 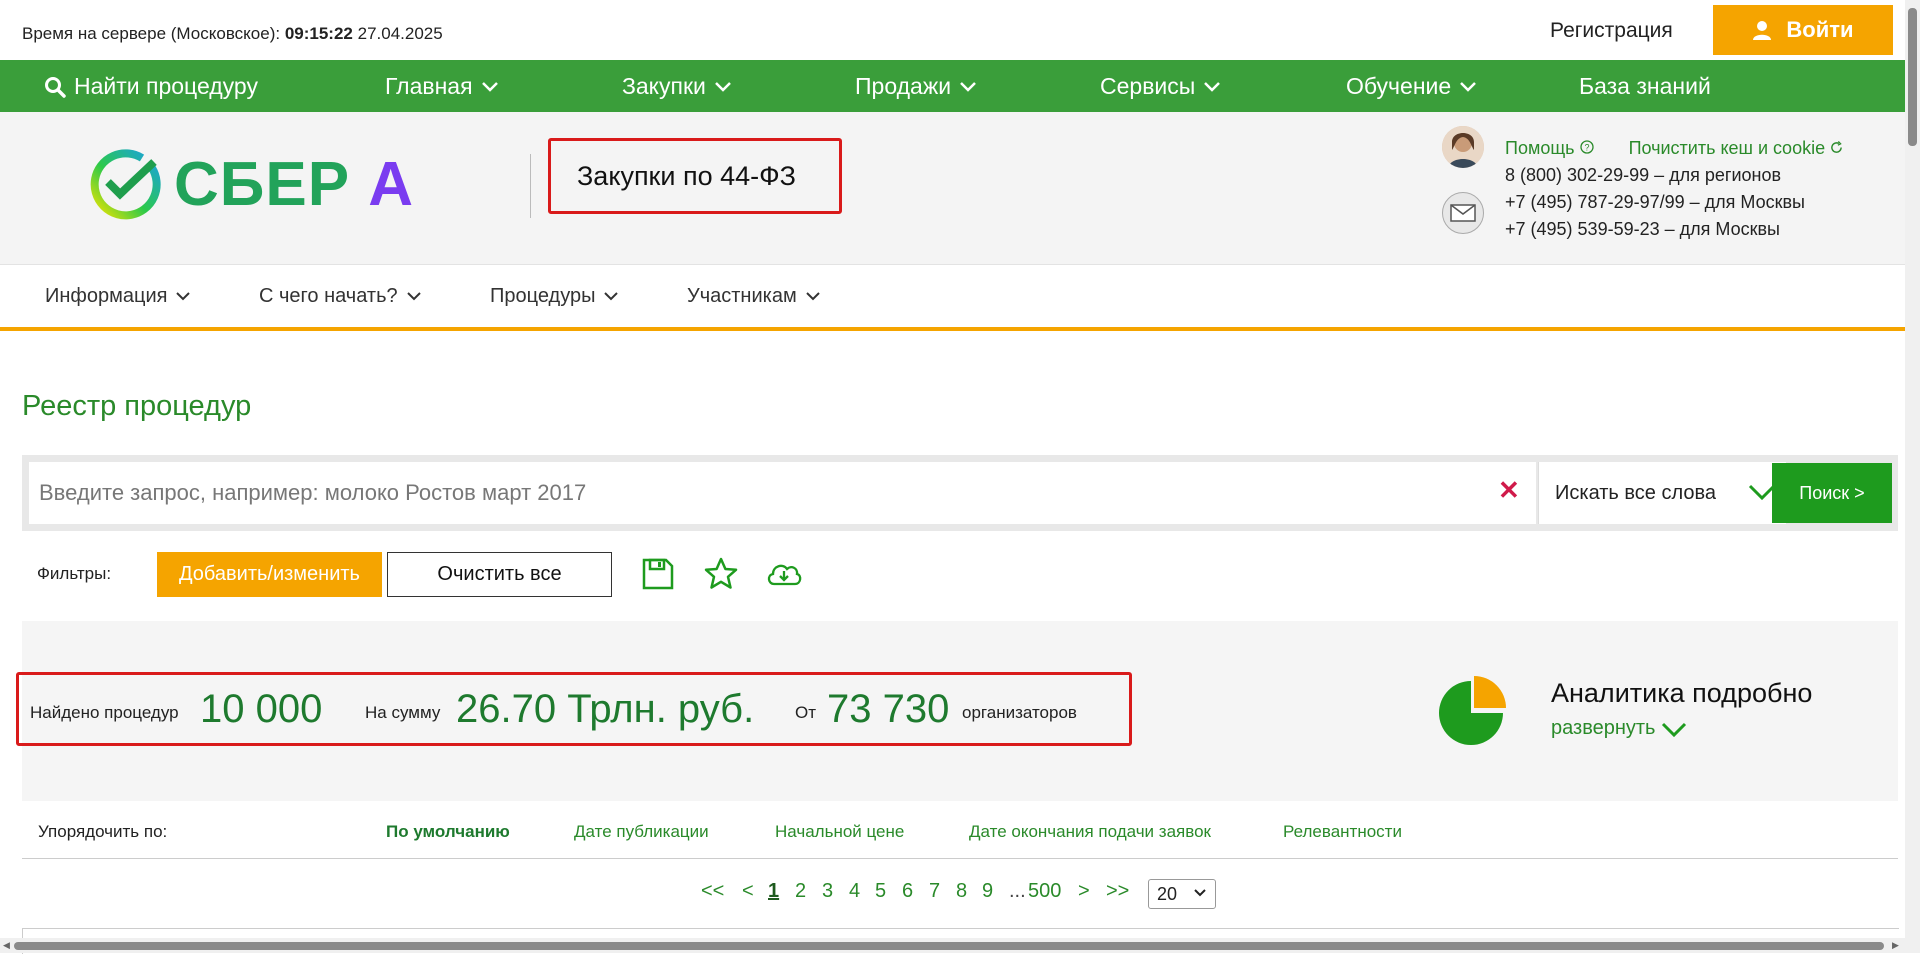 What do you see at coordinates (1399, 86) in the screenshot?
I see `nav-item-label: Обучение` at bounding box center [1399, 86].